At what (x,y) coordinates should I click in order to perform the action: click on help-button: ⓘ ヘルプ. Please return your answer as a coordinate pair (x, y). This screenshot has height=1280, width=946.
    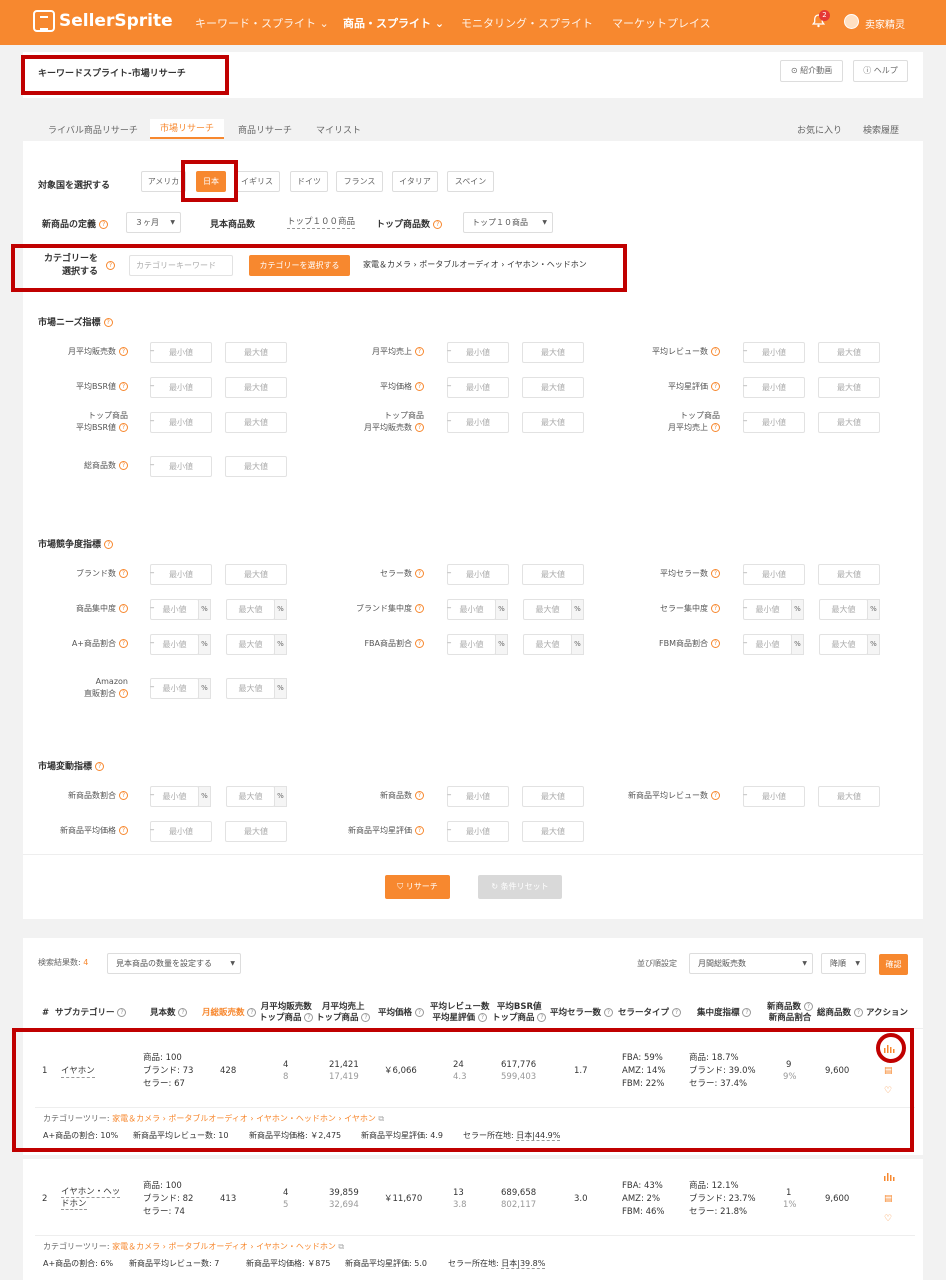
    Looking at the image, I should click on (880, 71).